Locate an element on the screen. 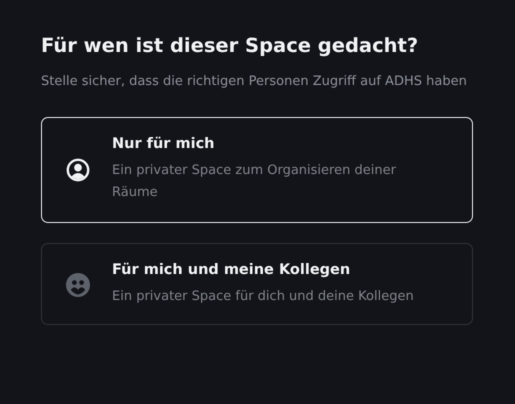 This screenshot has height=404, width=515. option-title: Für mich und meine Kollegen is located at coordinates (232, 270).